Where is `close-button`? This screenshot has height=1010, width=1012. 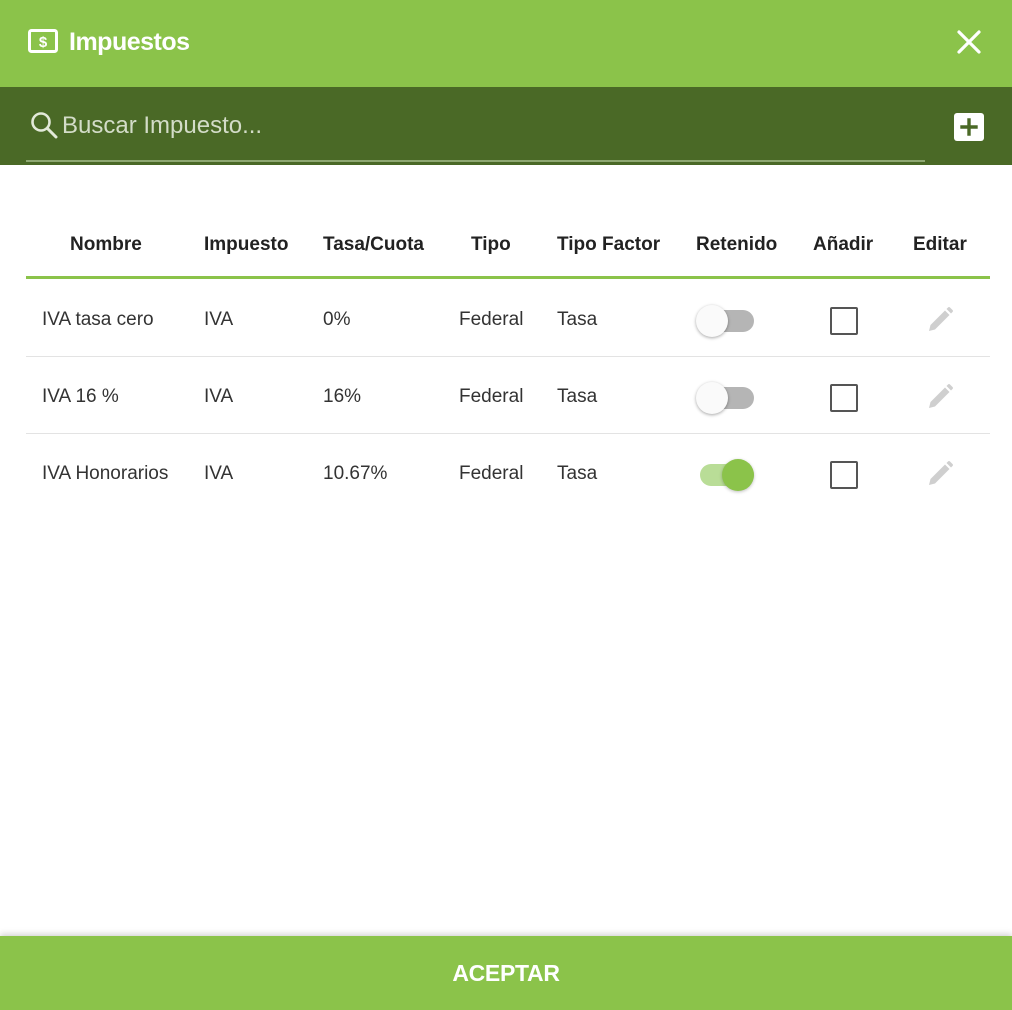
close-button is located at coordinates (969, 42).